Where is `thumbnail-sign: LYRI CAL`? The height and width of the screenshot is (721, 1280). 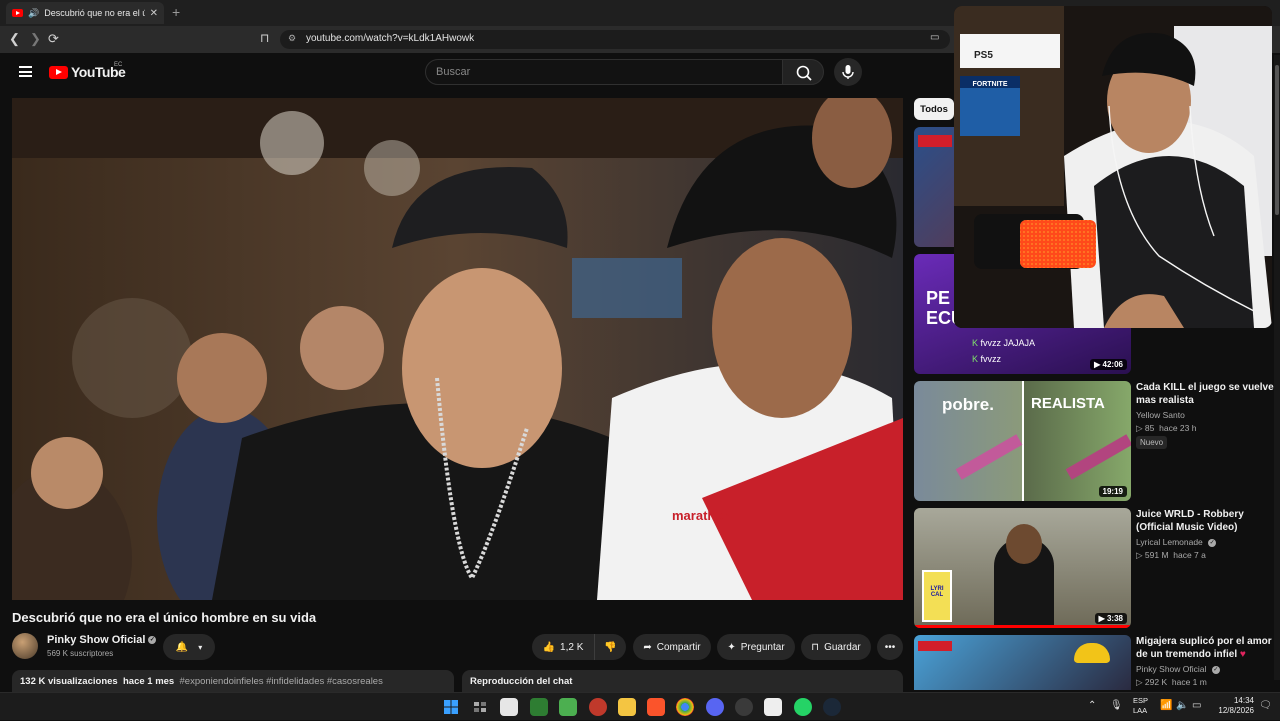
thumbnail-sign: LYRI CAL is located at coordinates (937, 596).